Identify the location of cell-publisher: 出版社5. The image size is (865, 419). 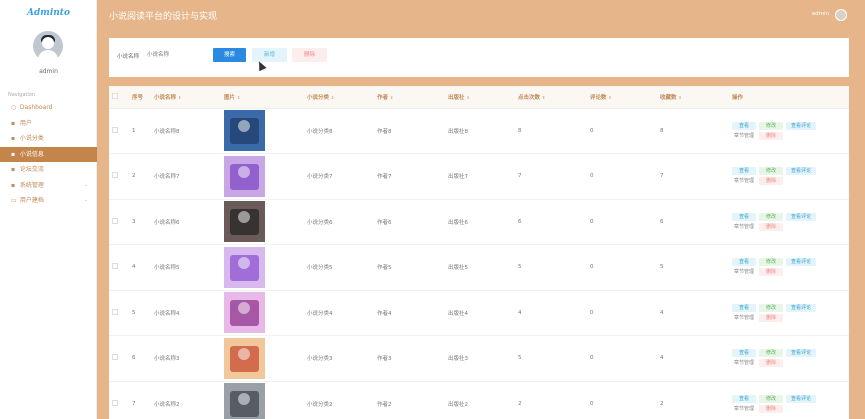
(480, 267).